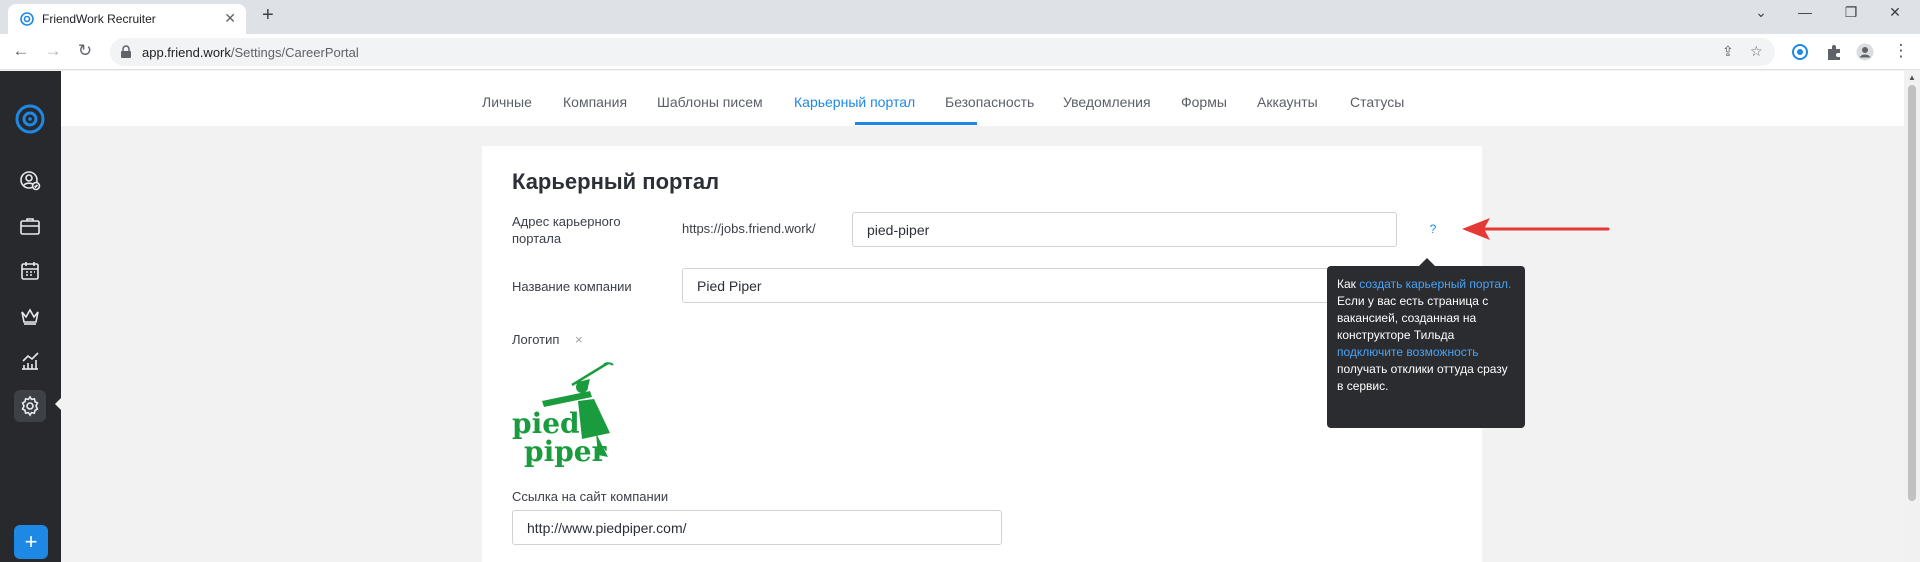 The width and height of the screenshot is (1920, 562). I want to click on reload-icon: ↻, so click(85, 51).